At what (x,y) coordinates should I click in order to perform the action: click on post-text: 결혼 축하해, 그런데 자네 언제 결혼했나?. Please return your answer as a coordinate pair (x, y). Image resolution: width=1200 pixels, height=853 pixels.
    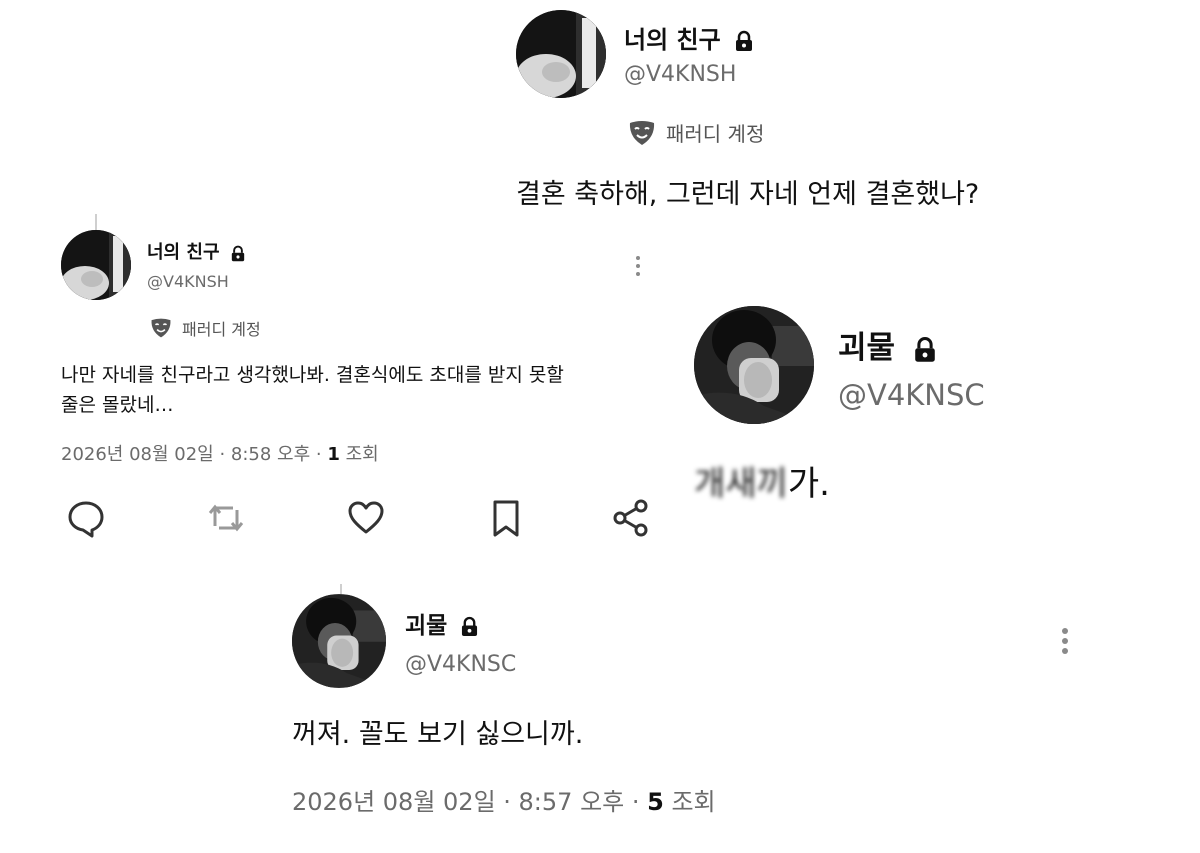
    Looking at the image, I should click on (748, 194).